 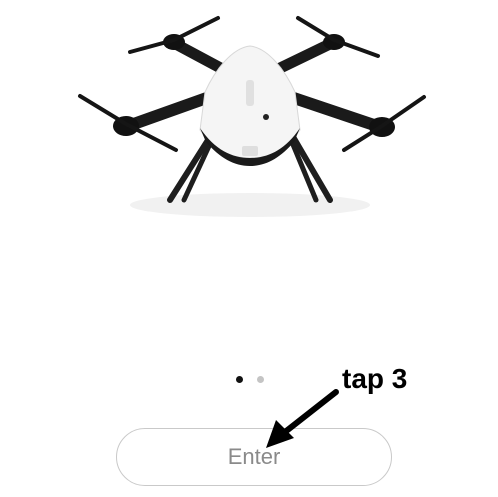 I want to click on annotation-label: tap 3, so click(x=375, y=378).